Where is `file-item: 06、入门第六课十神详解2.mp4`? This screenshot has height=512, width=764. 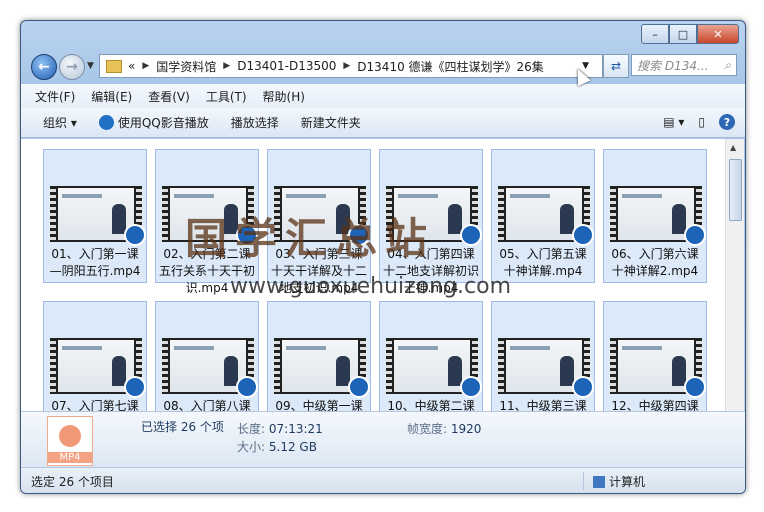 file-item: 06、入门第六课十神详解2.mp4 is located at coordinates (655, 216).